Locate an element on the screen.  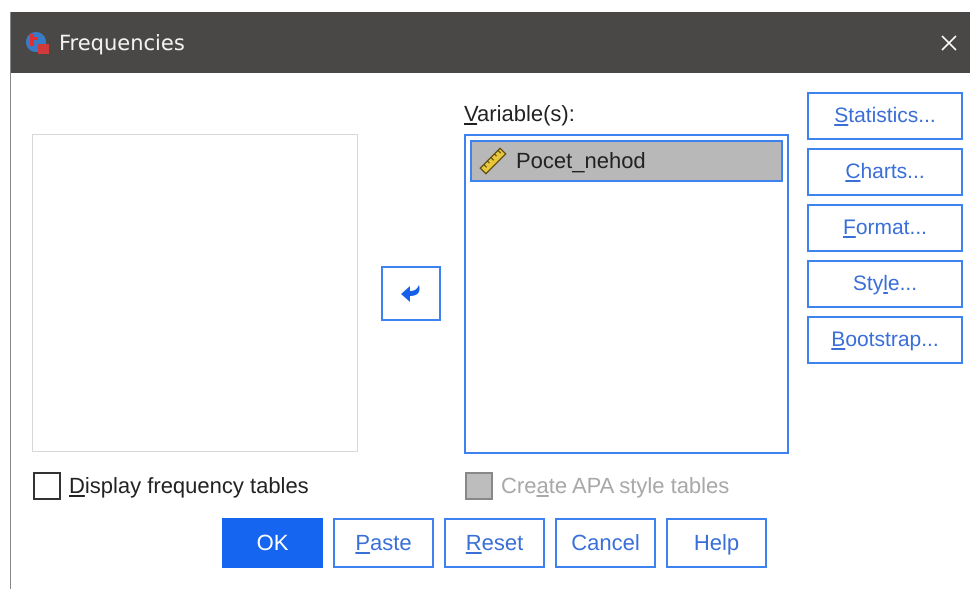
checkbox is located at coordinates (47, 486).